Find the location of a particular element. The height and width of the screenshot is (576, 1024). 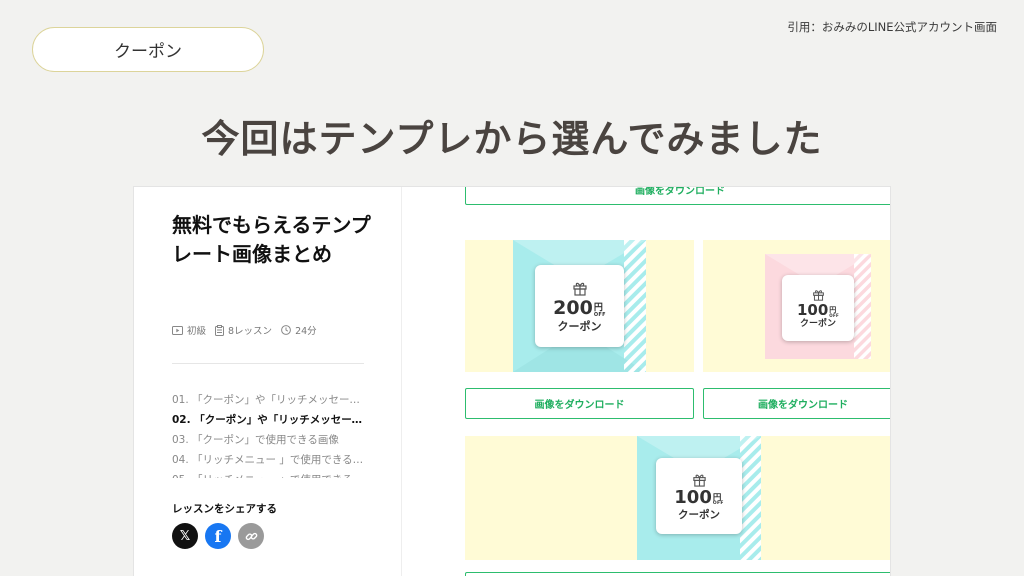

clipboard-icon is located at coordinates (220, 330).